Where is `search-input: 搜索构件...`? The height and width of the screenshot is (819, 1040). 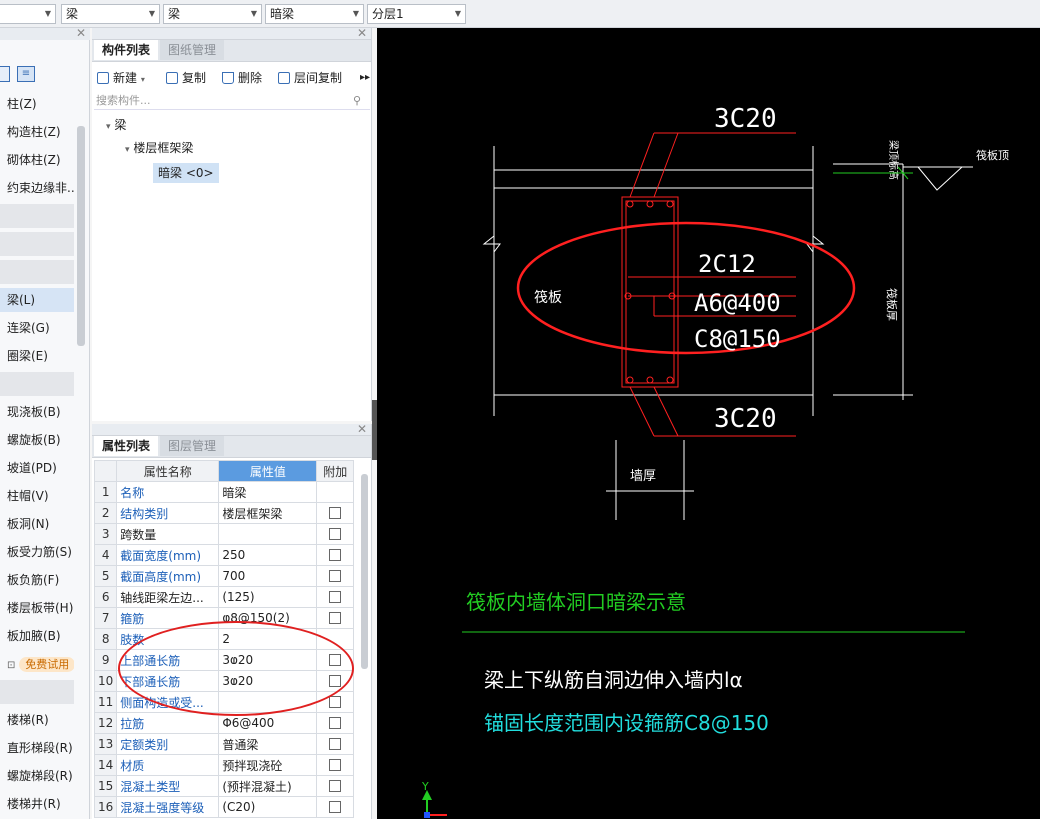
search-input: 搜索构件... is located at coordinates (232, 101).